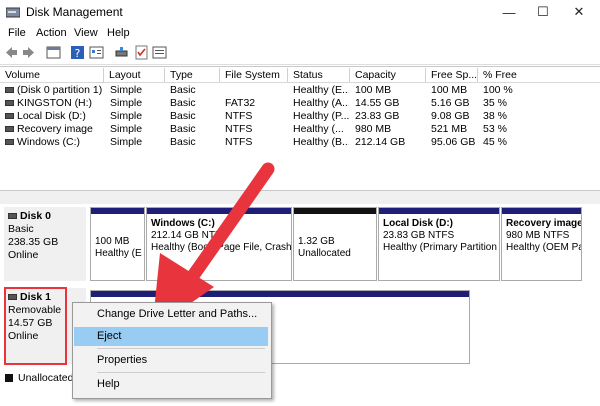 The height and width of the screenshot is (406, 600). Describe the element at coordinates (45, 244) in the screenshot. I see `disk0-label: Disk 0 Basic 238.35 GB Online` at that location.